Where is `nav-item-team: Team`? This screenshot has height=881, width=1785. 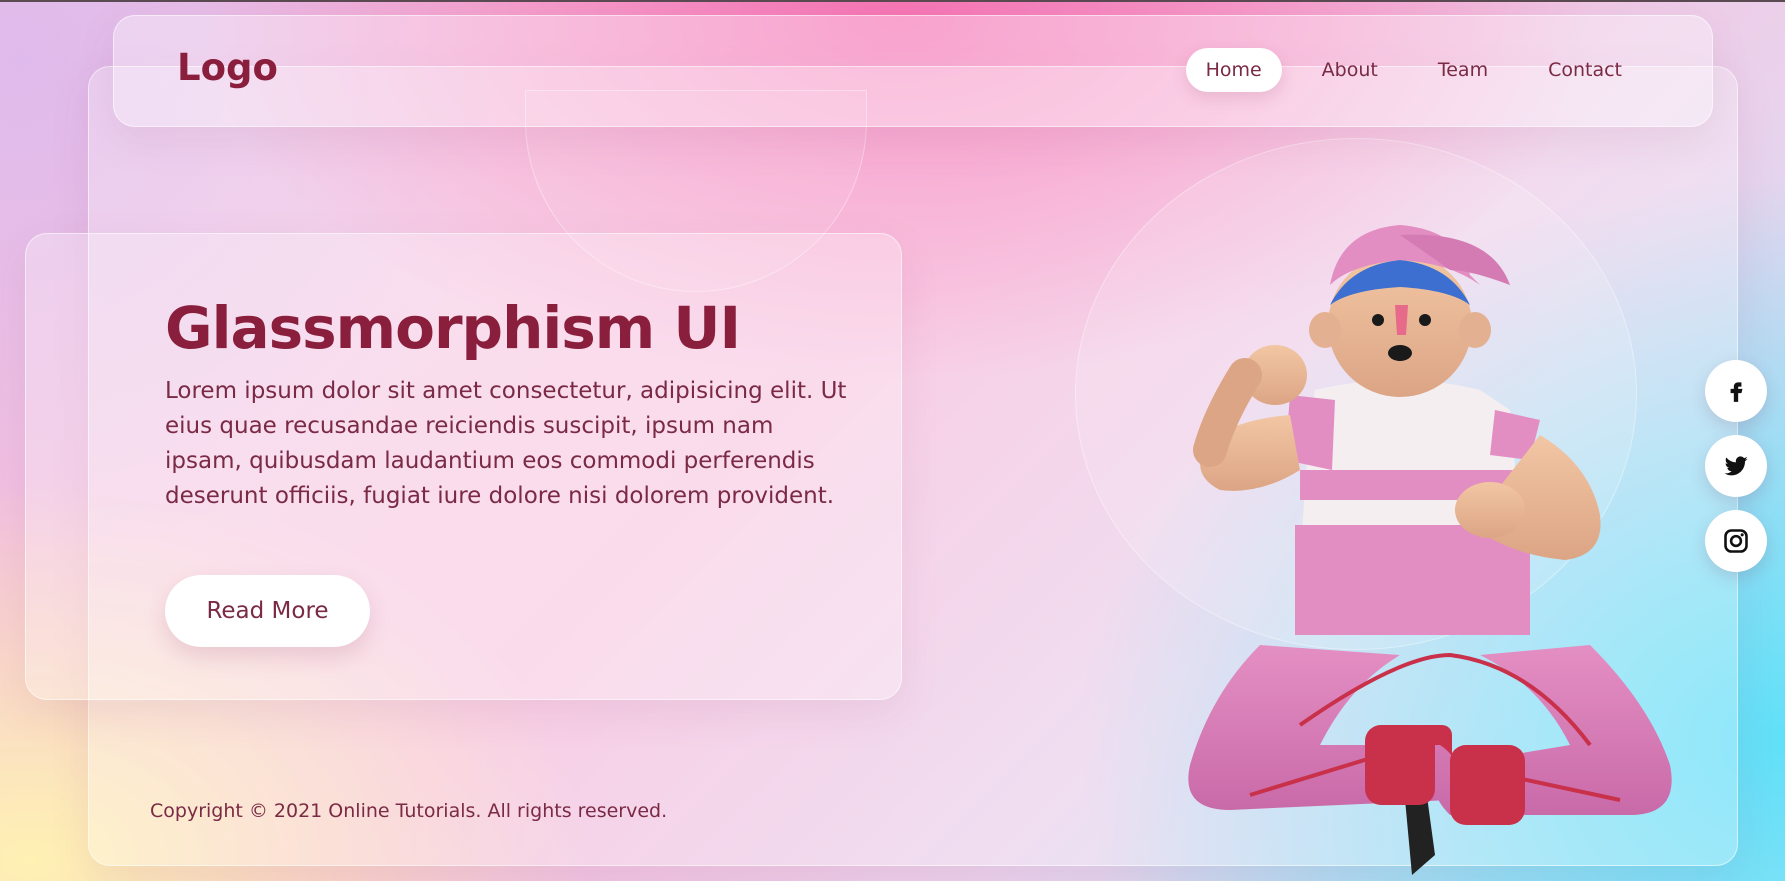 nav-item-team: Team is located at coordinates (1463, 70).